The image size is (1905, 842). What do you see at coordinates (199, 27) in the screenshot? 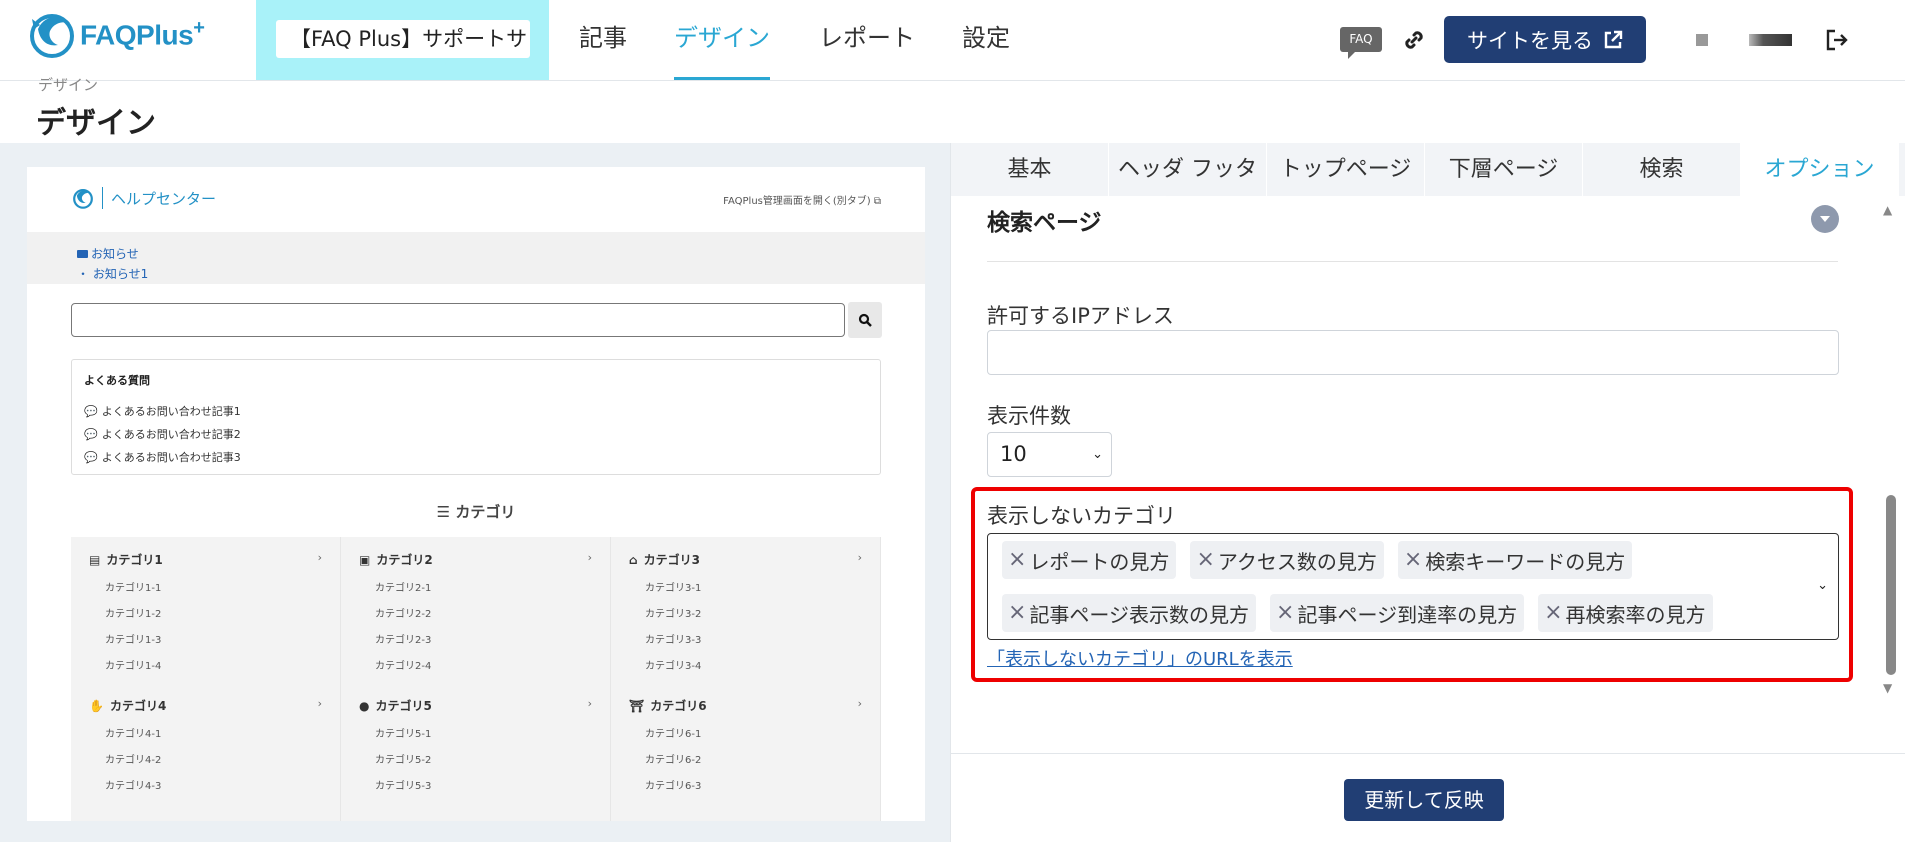
I see `logo-plus: +` at bounding box center [199, 27].